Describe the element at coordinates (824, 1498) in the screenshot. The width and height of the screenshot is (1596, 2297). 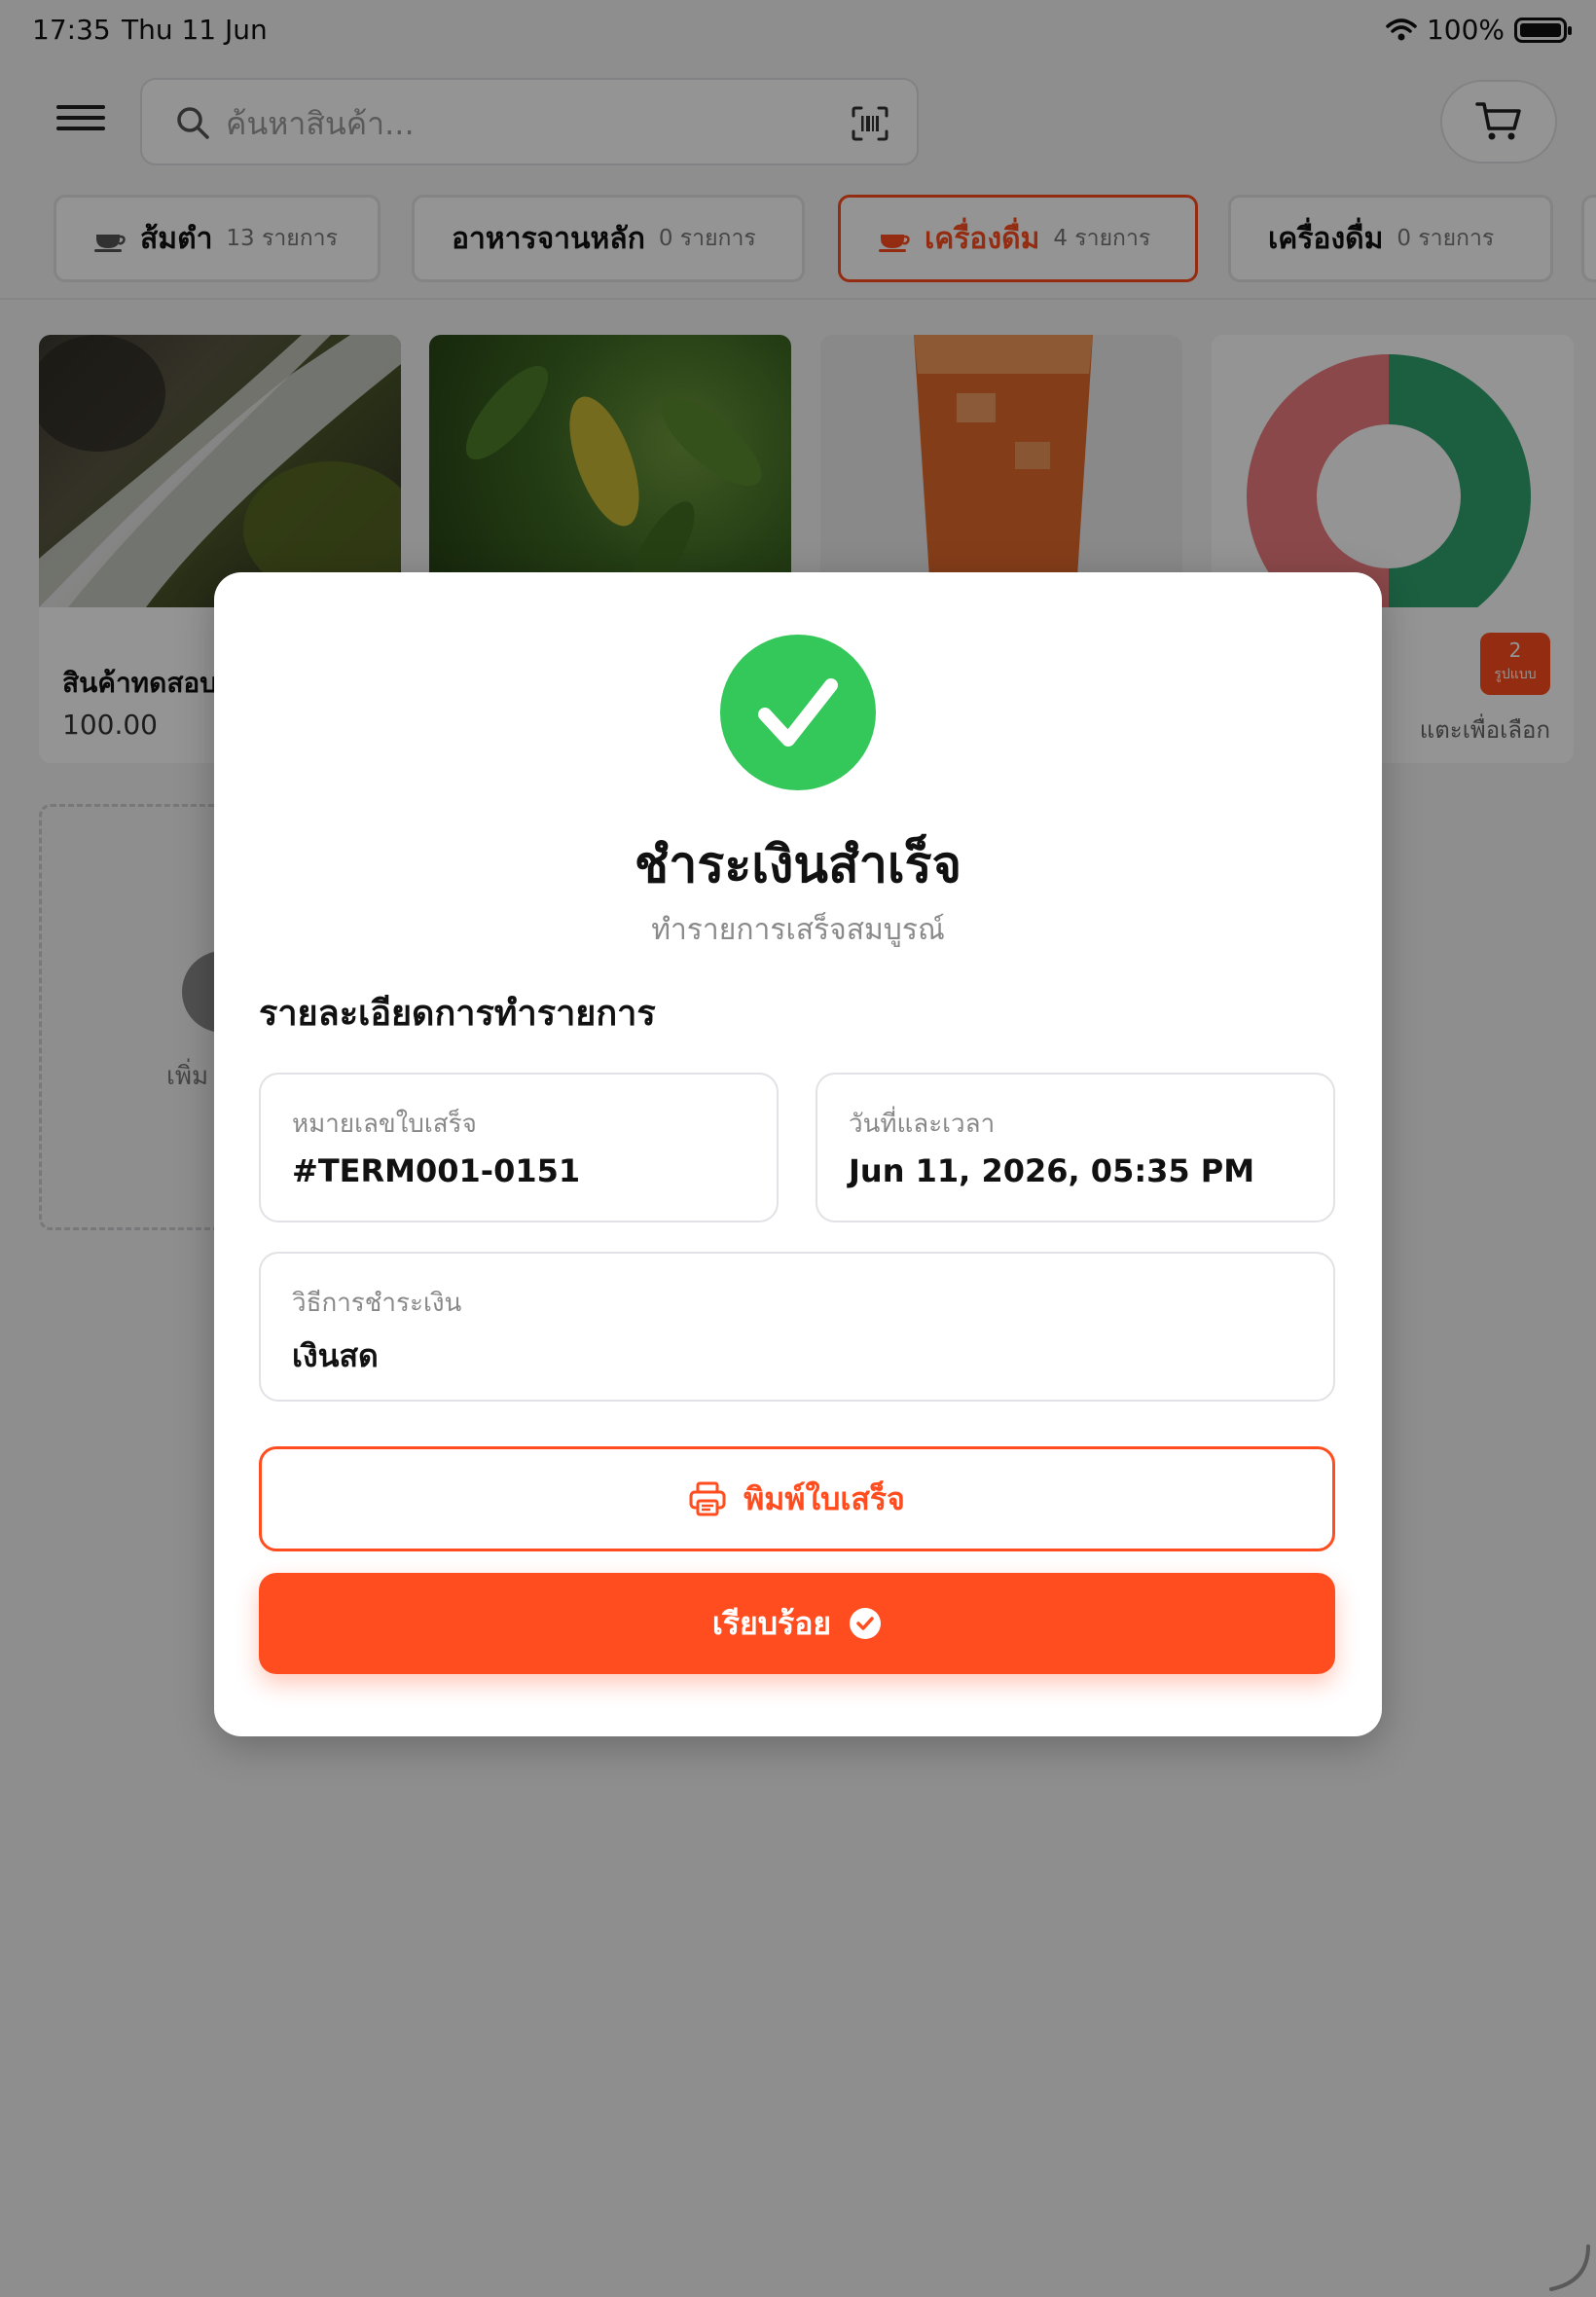
I see `print-receipt-label: พิมพ์ใบเสร็จ` at that location.